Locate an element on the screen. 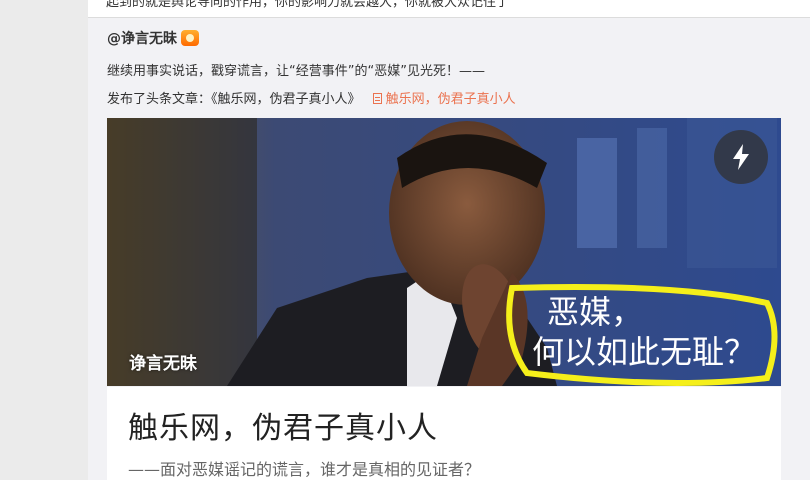 This screenshot has height=480, width=810. lightning-icon is located at coordinates (741, 157).